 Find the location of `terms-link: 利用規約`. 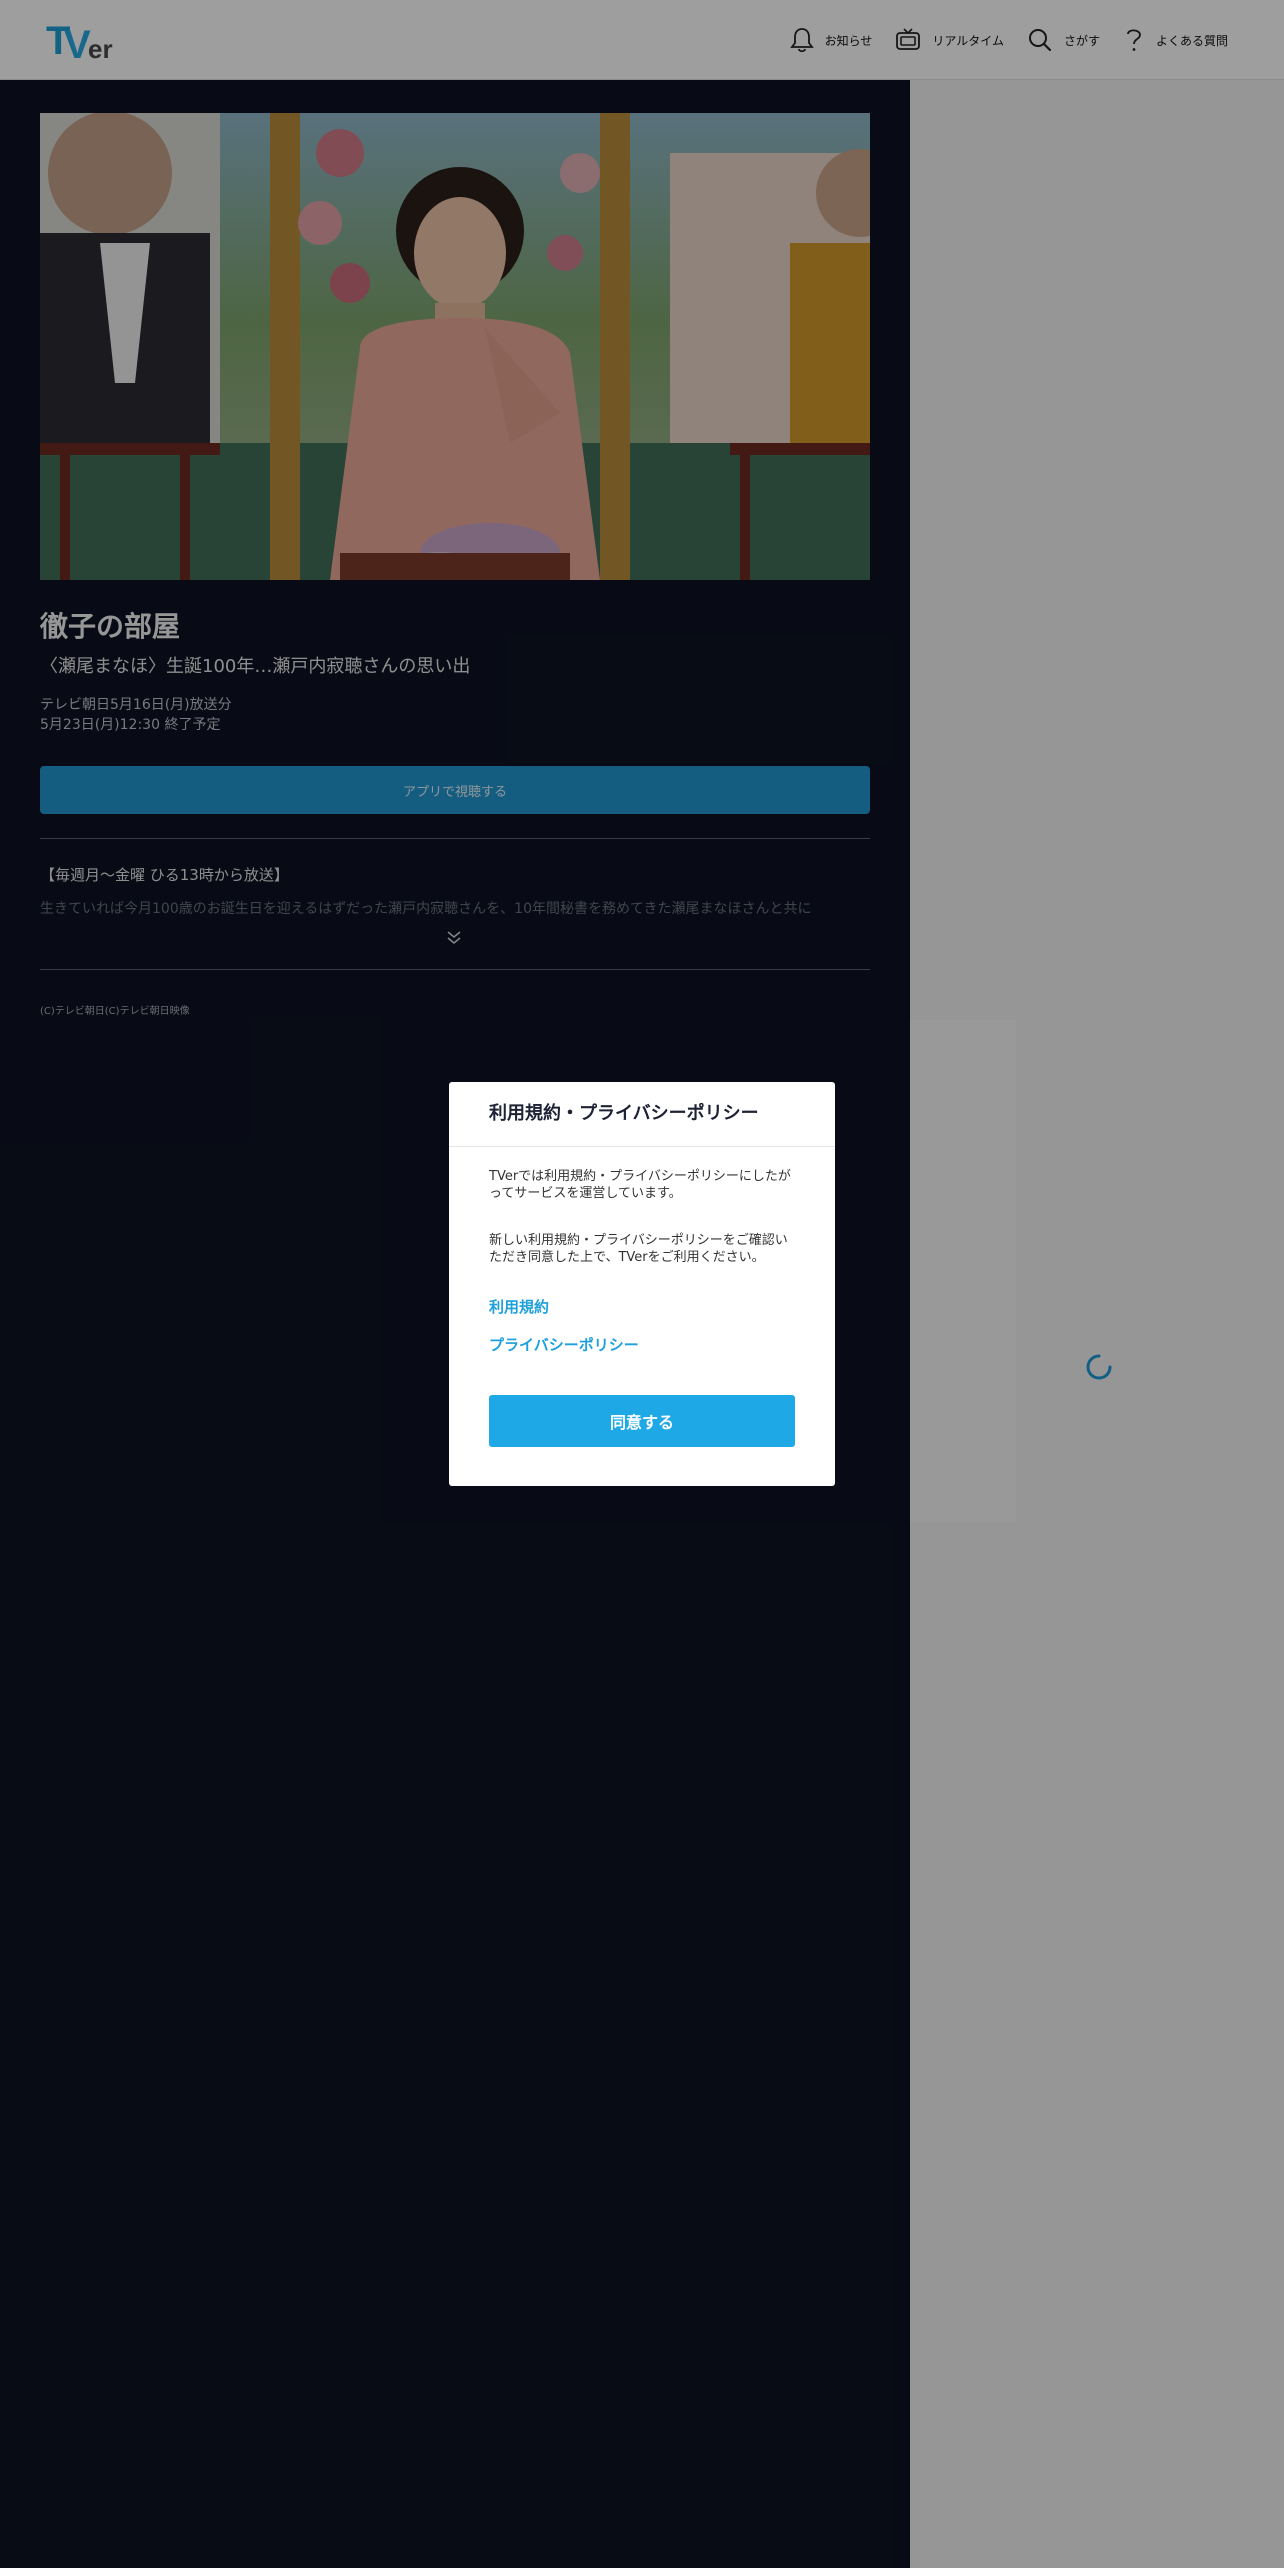

terms-link: 利用規約 is located at coordinates (519, 1306).